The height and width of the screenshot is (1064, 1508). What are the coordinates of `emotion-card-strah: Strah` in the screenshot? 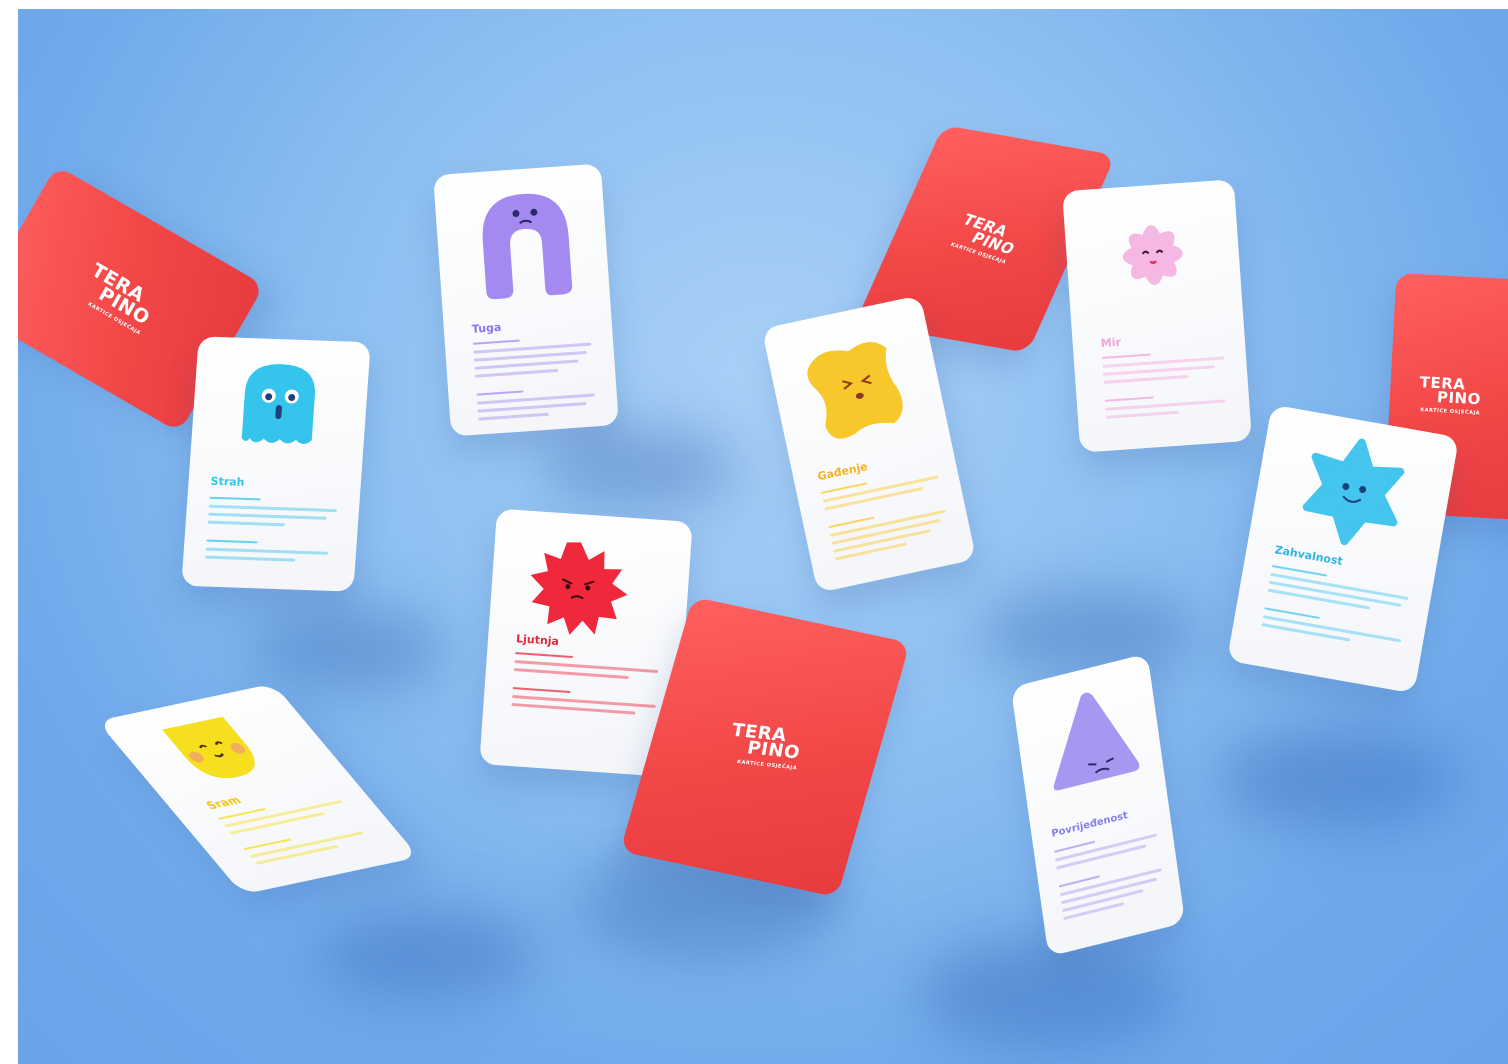 It's located at (276, 464).